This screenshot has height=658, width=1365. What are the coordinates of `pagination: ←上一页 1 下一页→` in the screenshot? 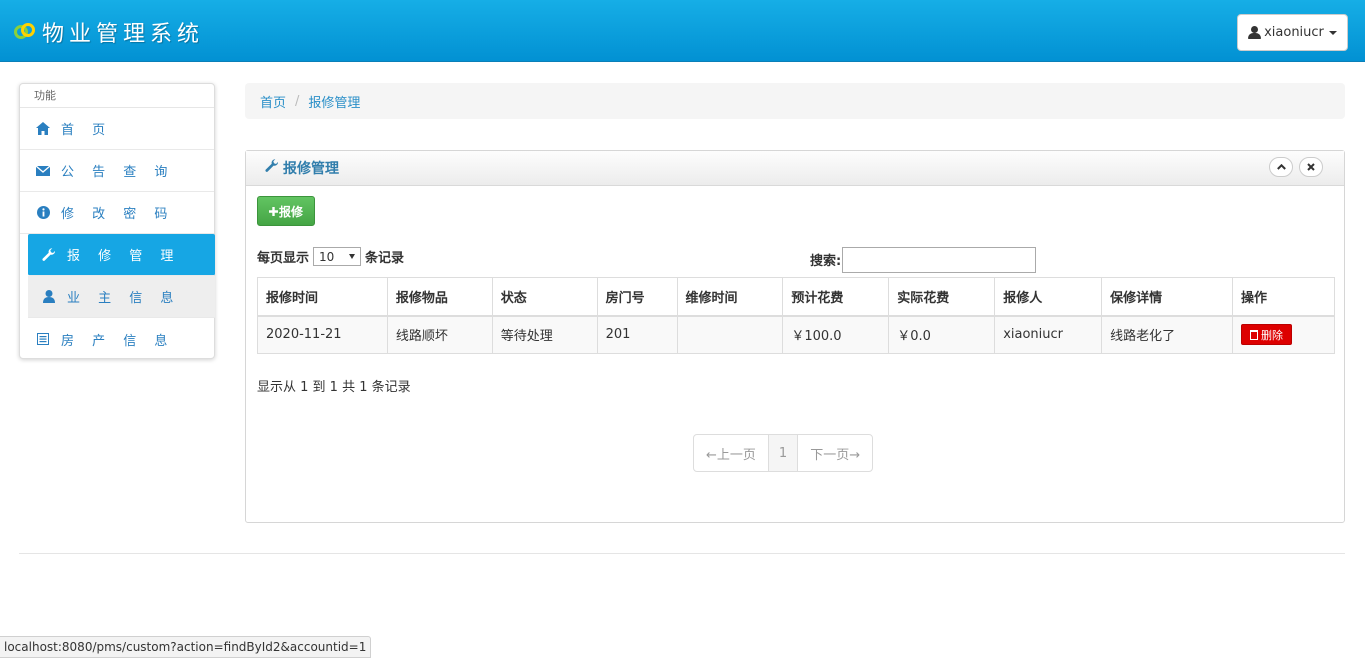 It's located at (783, 453).